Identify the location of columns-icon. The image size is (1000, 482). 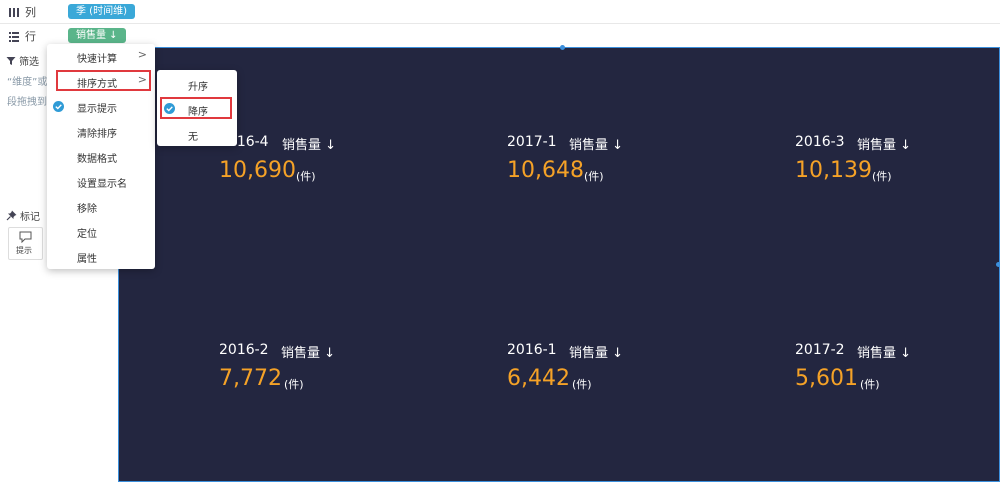
(14, 12).